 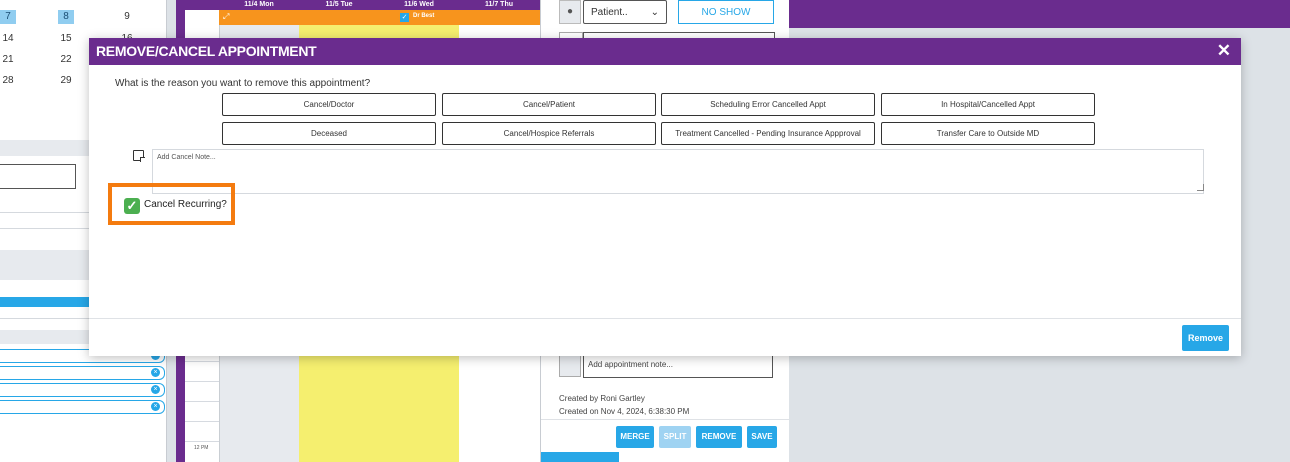 What do you see at coordinates (329, 104) in the screenshot?
I see `reason-cancel-doctor: Cancel/Doctor` at bounding box center [329, 104].